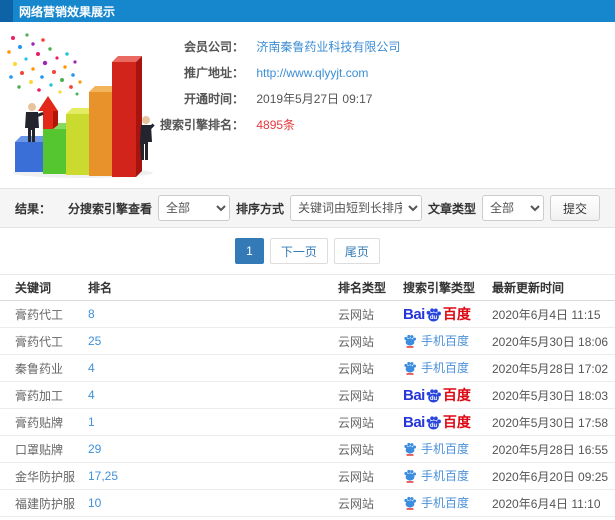 The image size is (615, 520). What do you see at coordinates (213, 314) in the screenshot?
I see `rank-link: 8` at bounding box center [213, 314].